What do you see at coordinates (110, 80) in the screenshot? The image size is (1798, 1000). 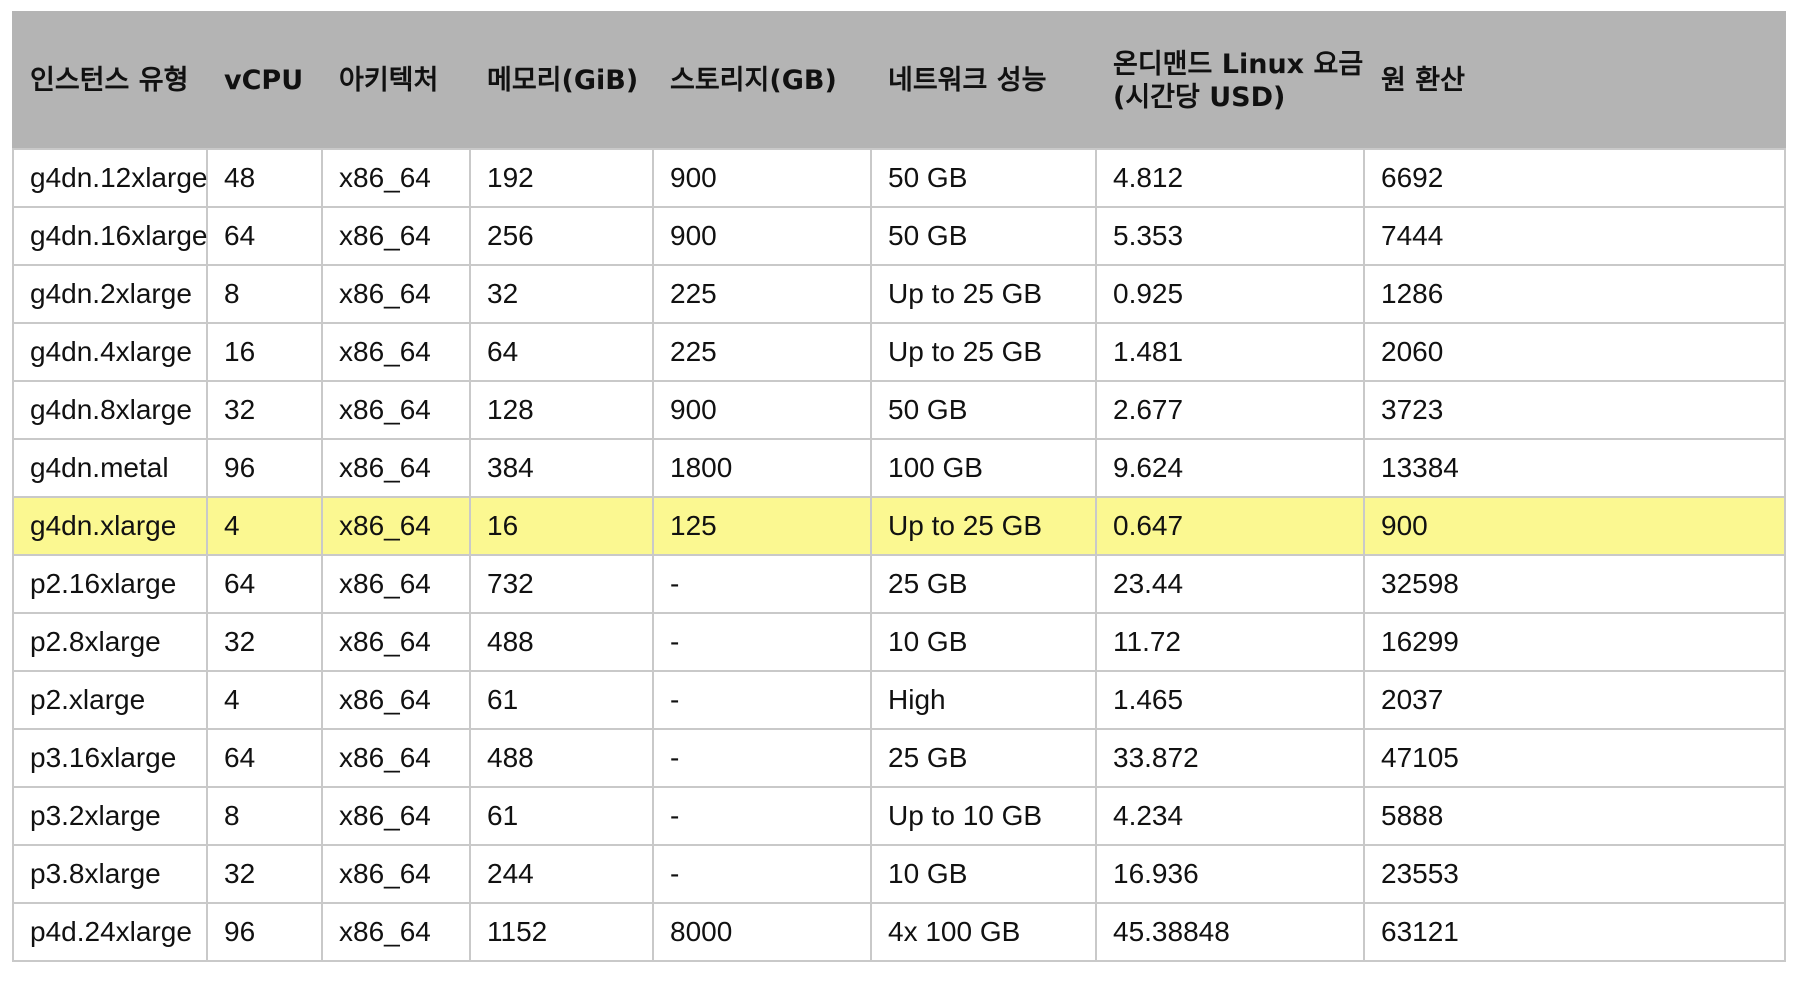 I see `header-instance-type: 인스턴스 유형` at bounding box center [110, 80].